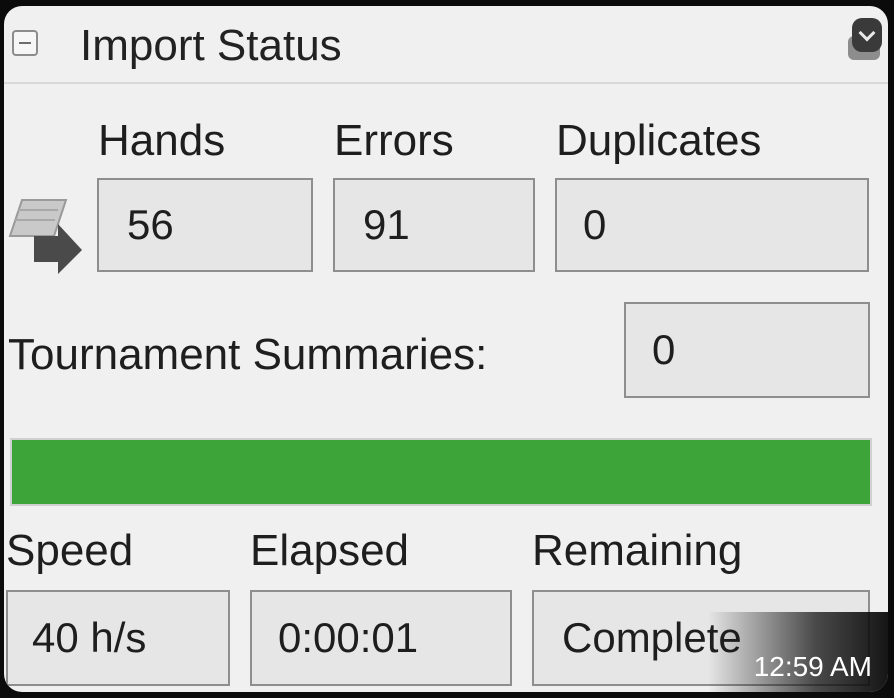 The height and width of the screenshot is (698, 894). What do you see at coordinates (205, 225) in the screenshot?
I see `hands-field: 56` at bounding box center [205, 225].